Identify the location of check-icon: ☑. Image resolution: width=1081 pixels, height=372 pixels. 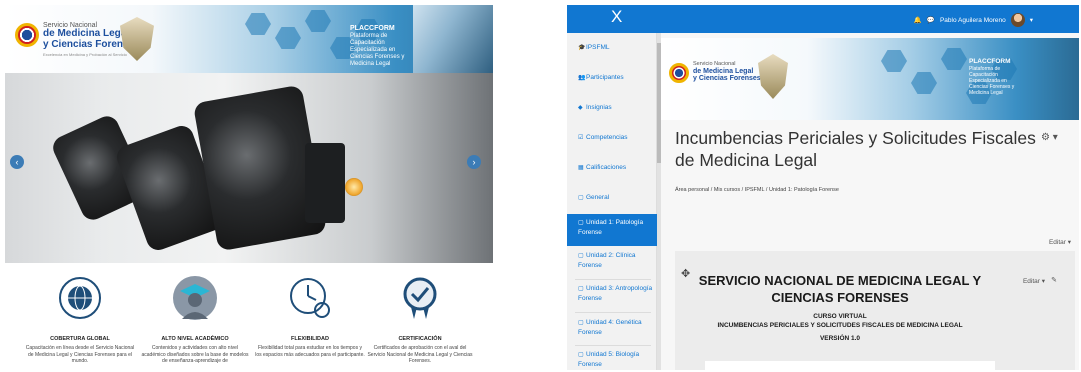
(581, 138).